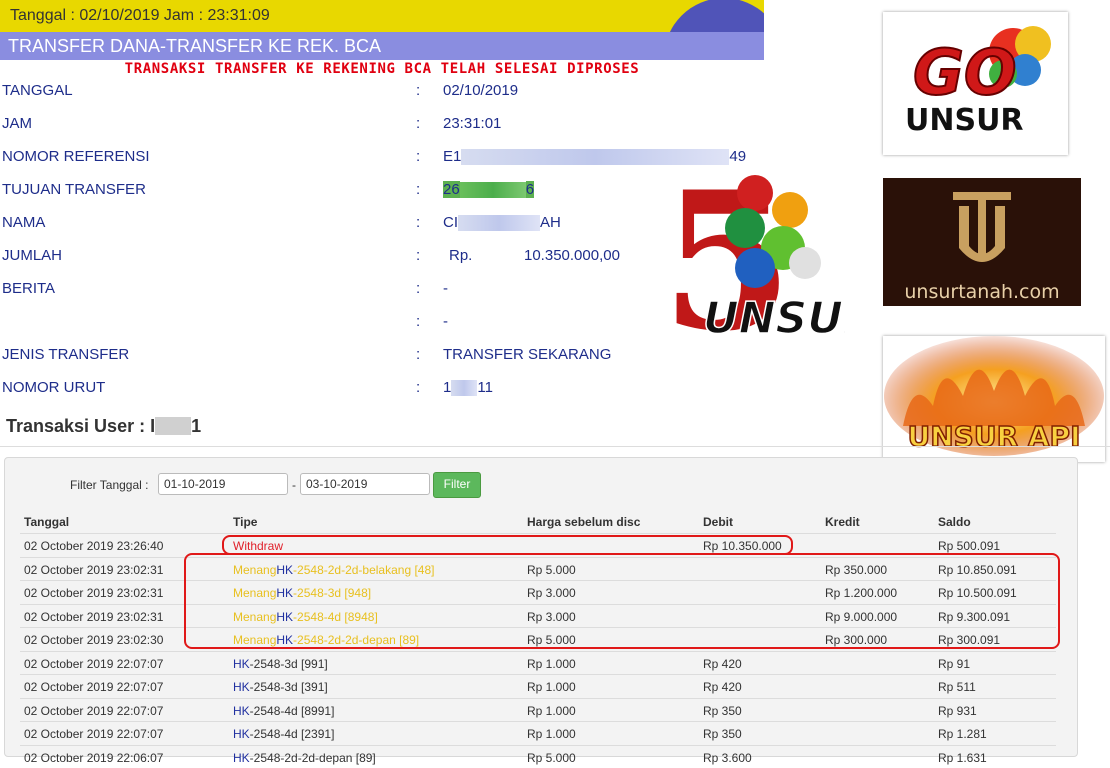 The image size is (1110, 768). Describe the element at coordinates (460, 255) in the screenshot. I see `amount-currency: Rp.` at that location.